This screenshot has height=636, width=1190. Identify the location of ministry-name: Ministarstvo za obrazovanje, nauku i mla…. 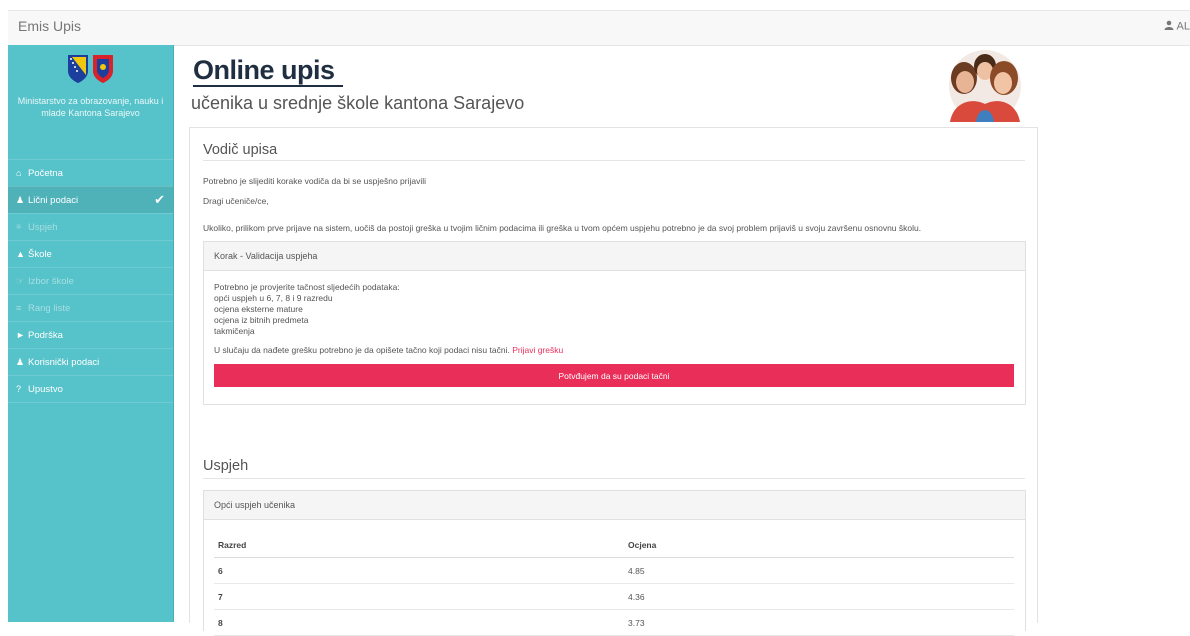
(90, 107).